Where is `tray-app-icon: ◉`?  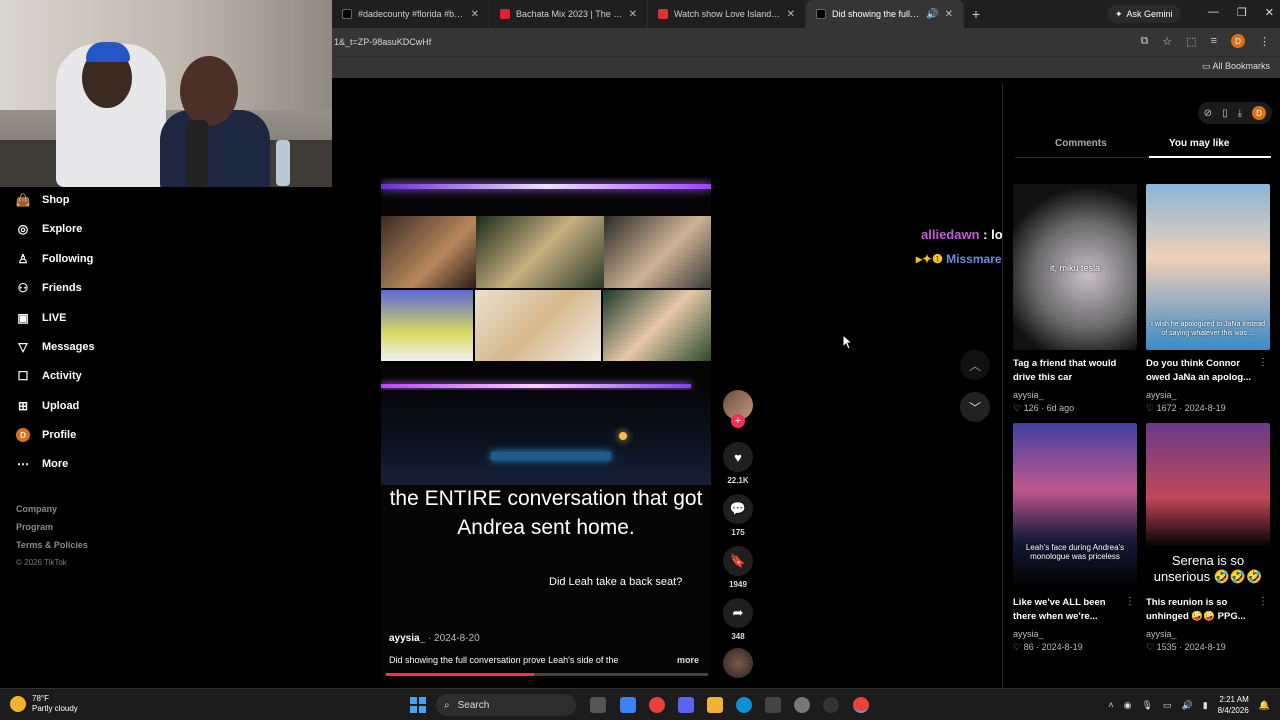
tray-app-icon: ◉ is located at coordinates (1128, 705).